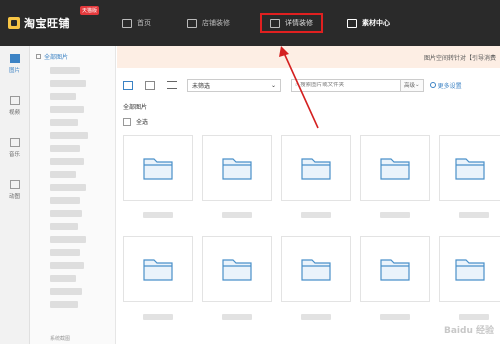 This screenshot has height=344, width=500. What do you see at coordinates (128, 85) in the screenshot?
I see `grid-view-icon` at bounding box center [128, 85].